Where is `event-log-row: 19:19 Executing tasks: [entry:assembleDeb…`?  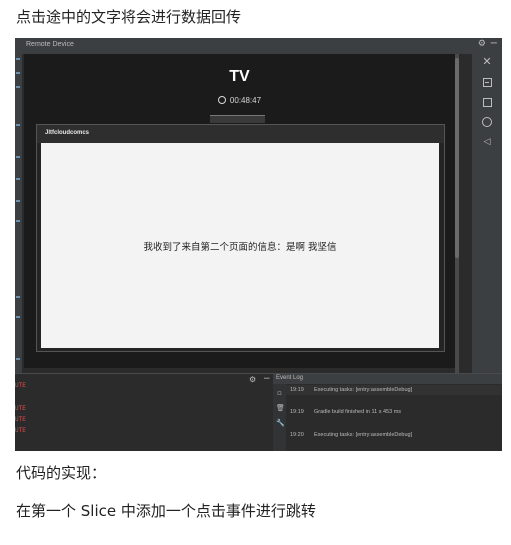
event-log-row: 19:19 Executing tasks: [entry:assembleDeb… is located at coordinates (351, 390).